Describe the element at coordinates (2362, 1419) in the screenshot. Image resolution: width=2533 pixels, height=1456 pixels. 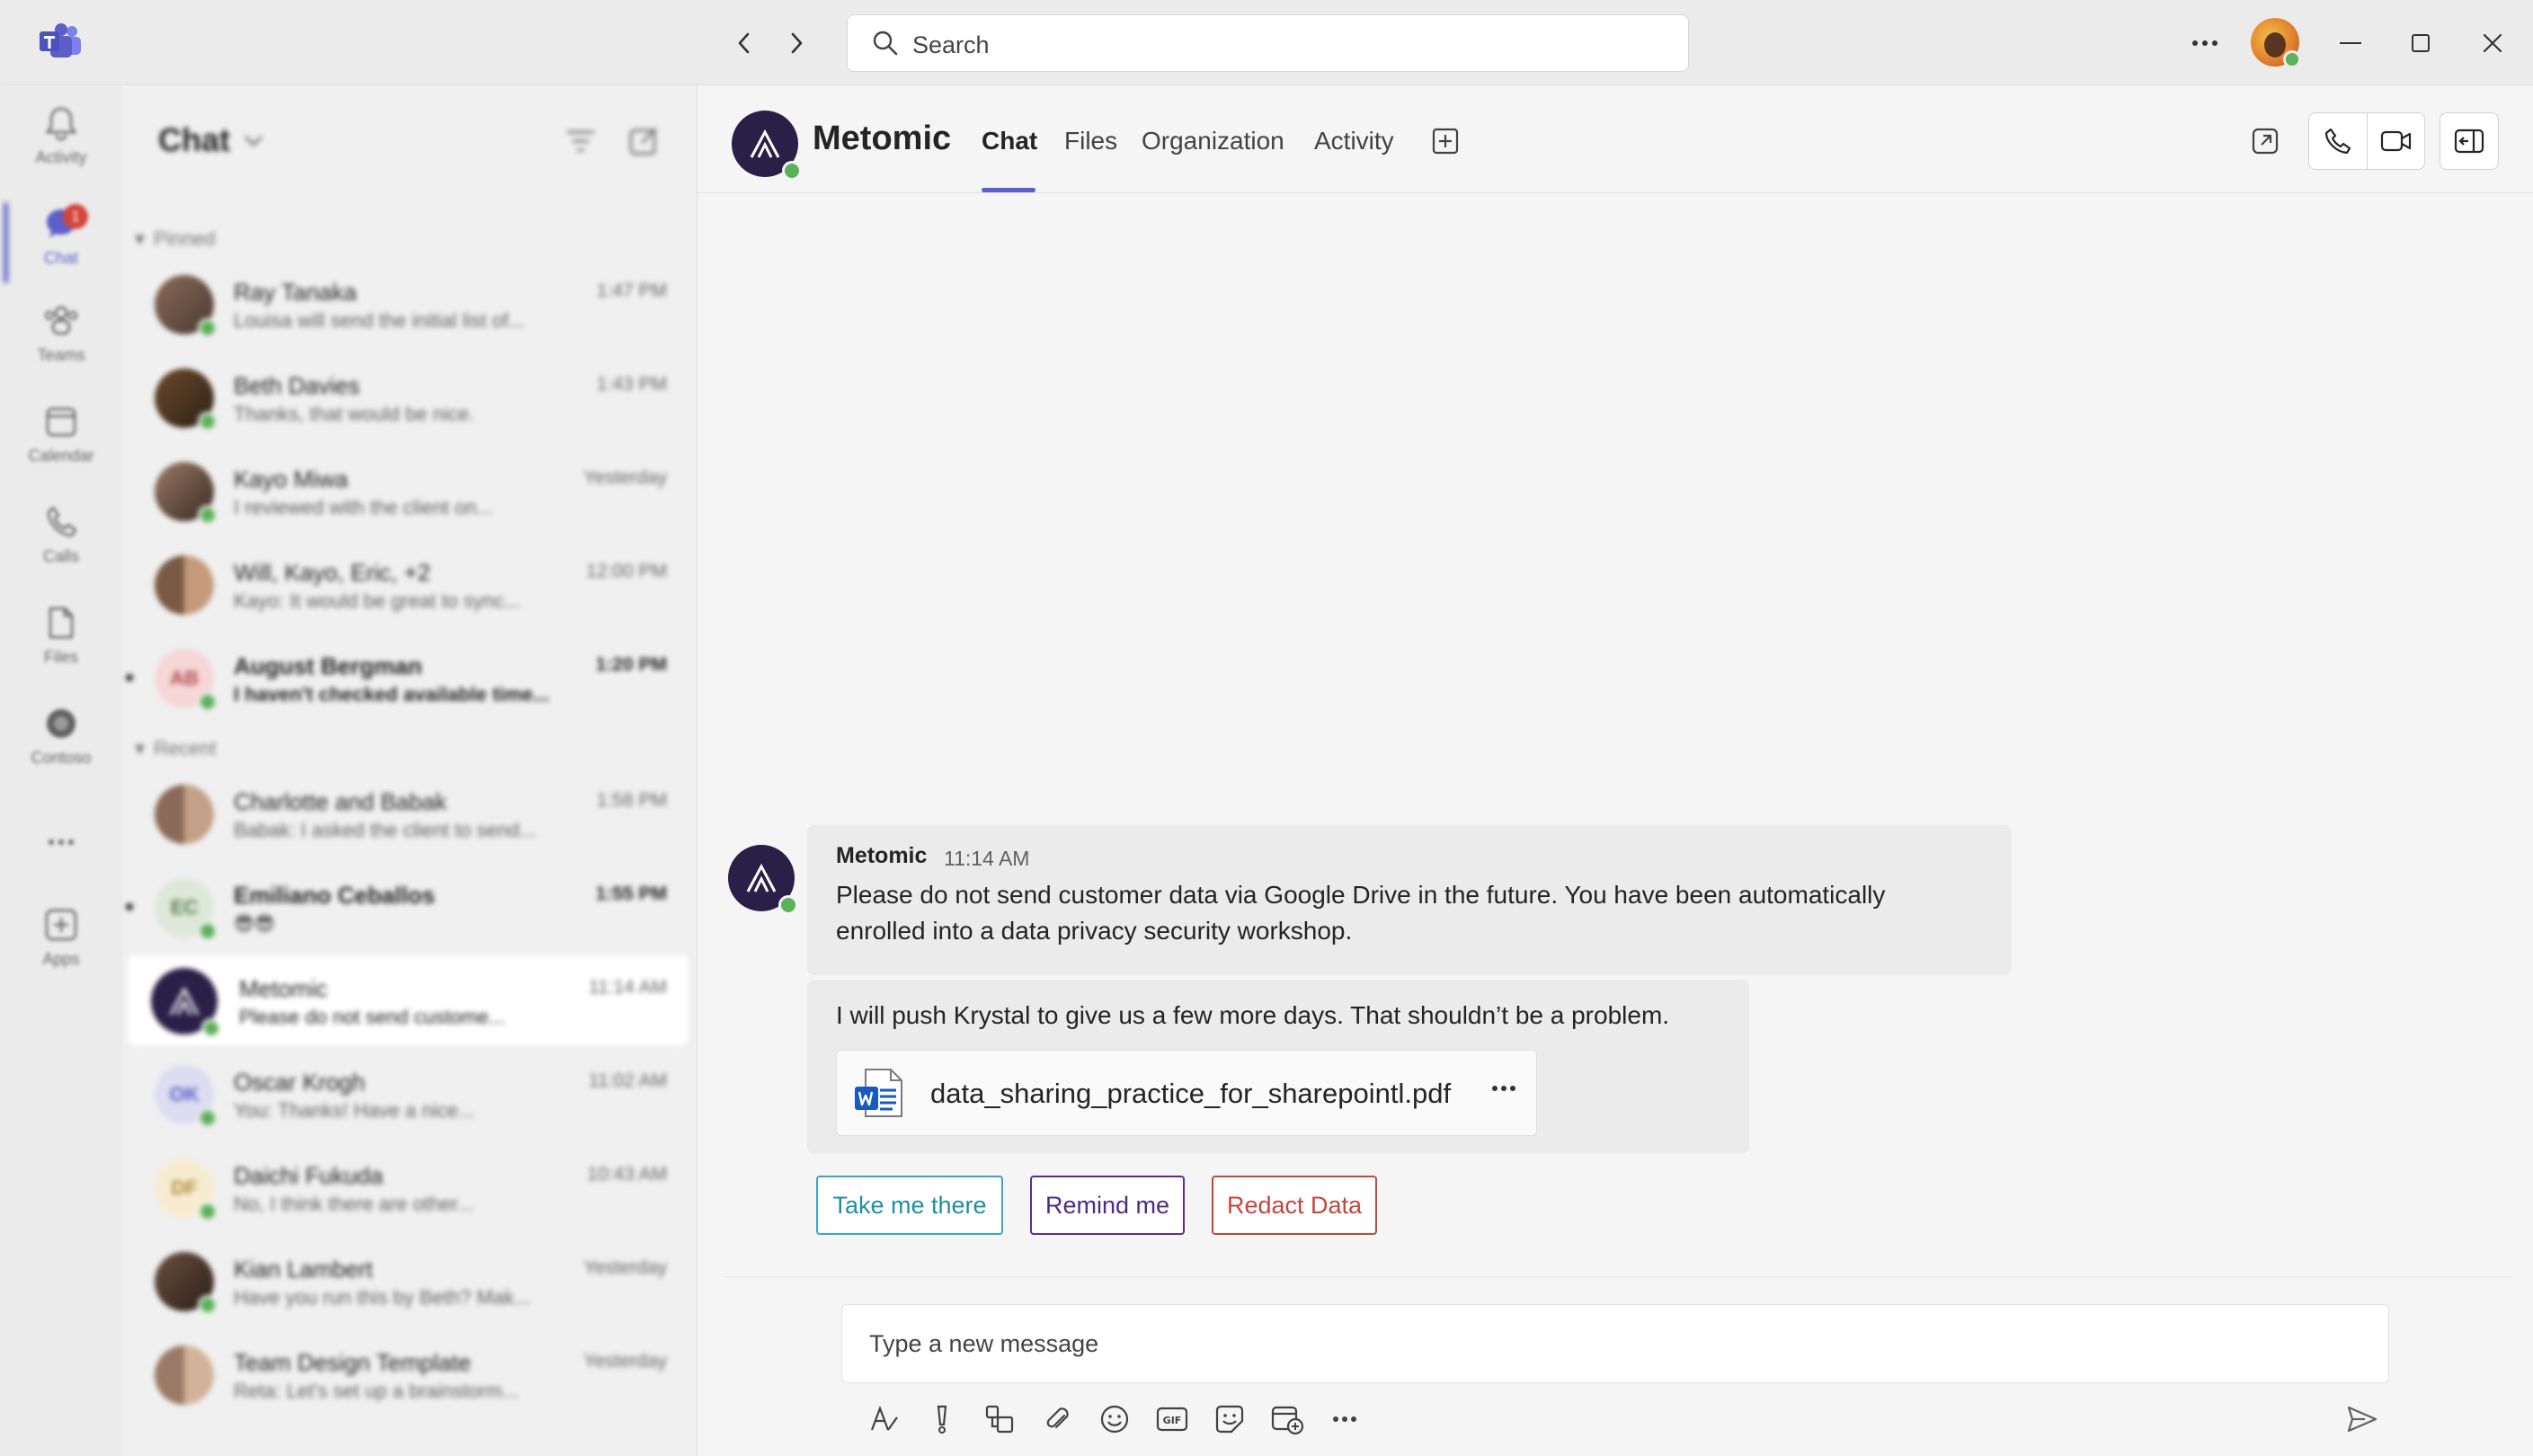
I see `send-icon` at that location.